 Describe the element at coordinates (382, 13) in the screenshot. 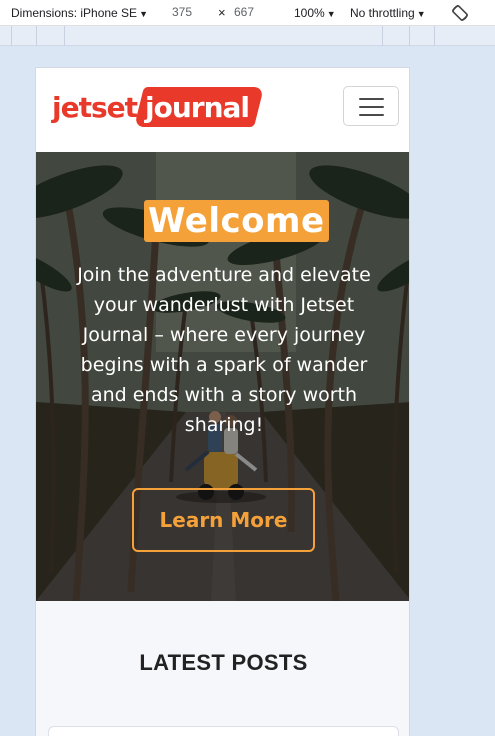

I see `throttling-label: No throttling` at that location.